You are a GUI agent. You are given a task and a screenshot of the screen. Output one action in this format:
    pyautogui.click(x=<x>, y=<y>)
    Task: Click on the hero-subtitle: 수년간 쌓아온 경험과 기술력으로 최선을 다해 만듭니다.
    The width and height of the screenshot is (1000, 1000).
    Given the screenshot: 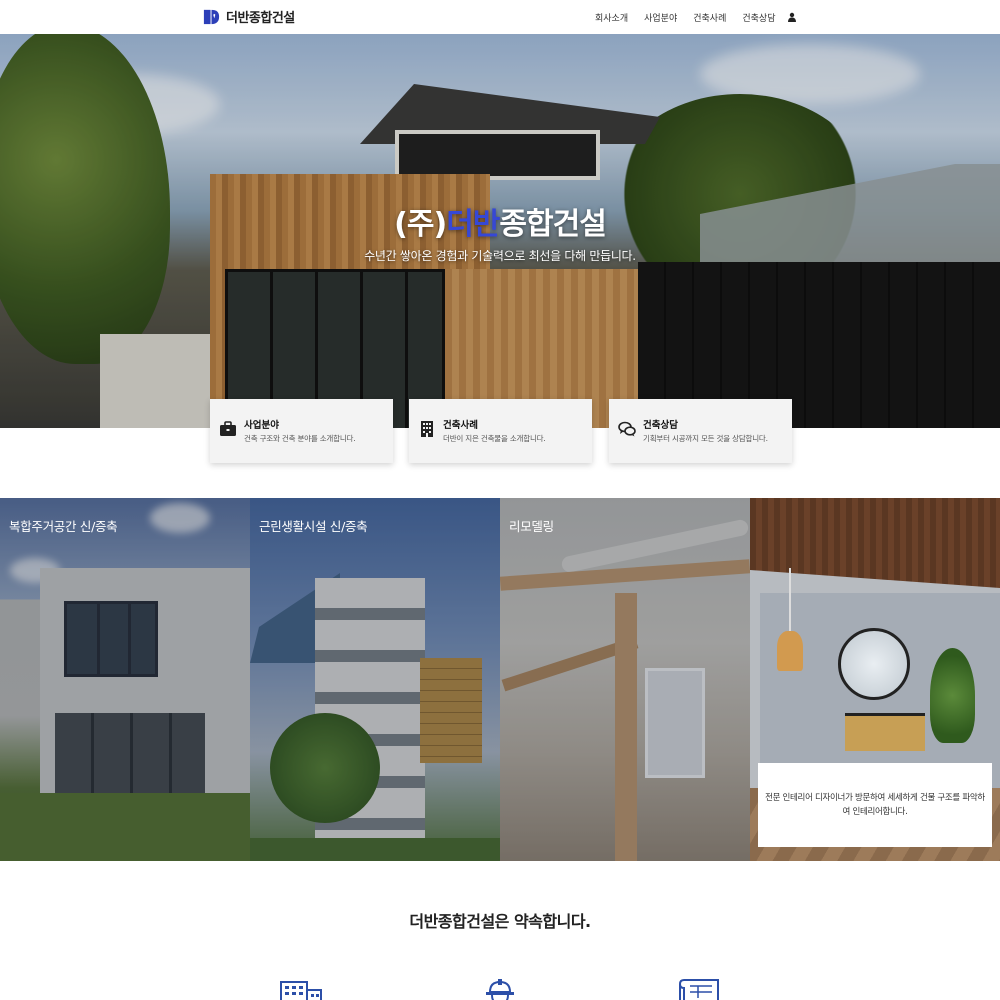 What is the action you would take?
    pyautogui.click(x=500, y=256)
    